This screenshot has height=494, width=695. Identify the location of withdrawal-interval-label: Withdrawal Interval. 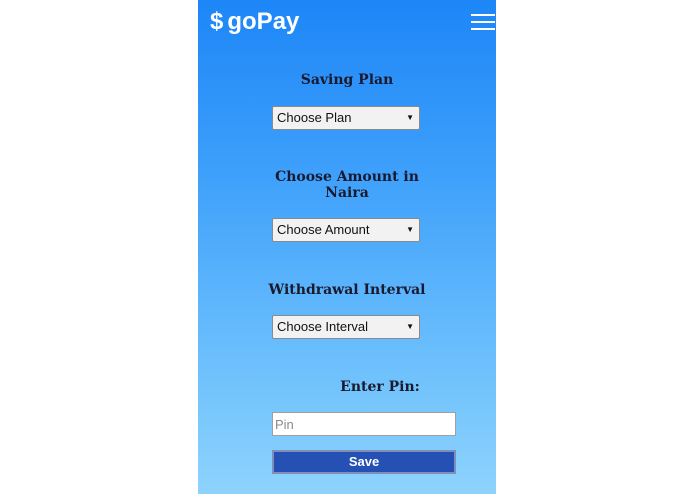
(347, 290).